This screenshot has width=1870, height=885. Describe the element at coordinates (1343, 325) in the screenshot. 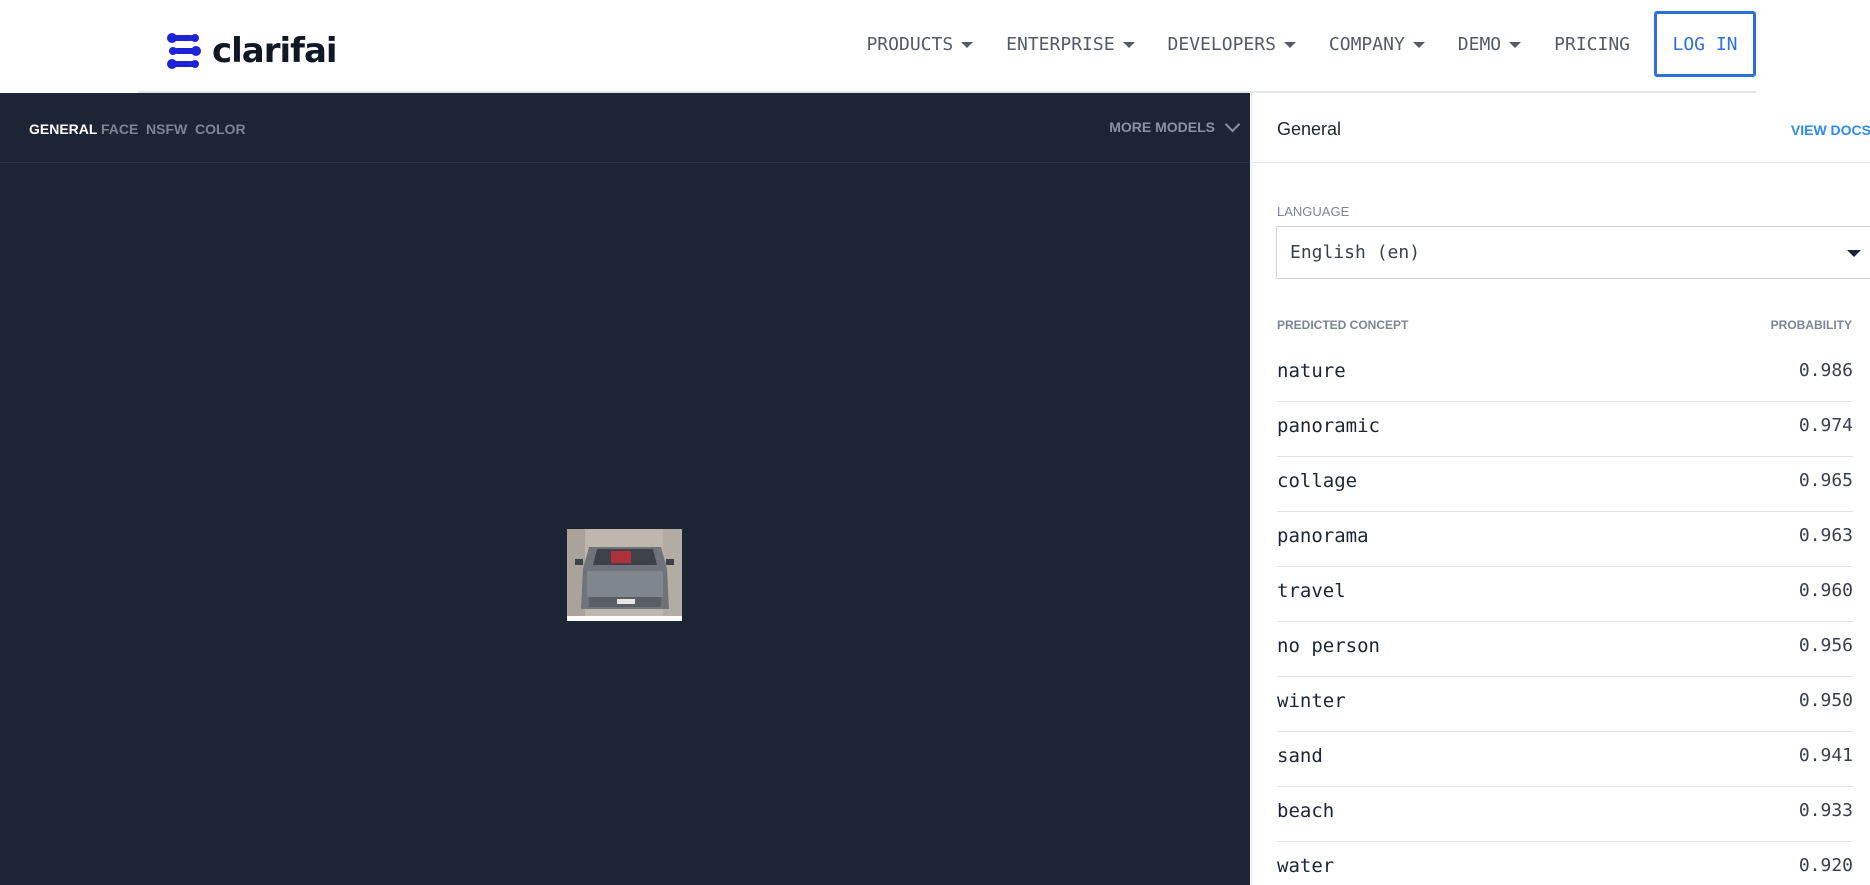

I see `concept-column-header: PREDICTED CONCEPT` at that location.